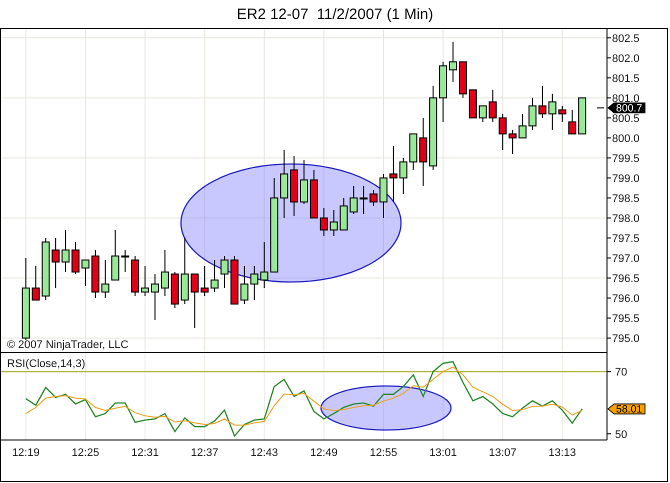  Describe the element at coordinates (626, 299) in the screenshot. I see `axis-label: 796.0` at that location.